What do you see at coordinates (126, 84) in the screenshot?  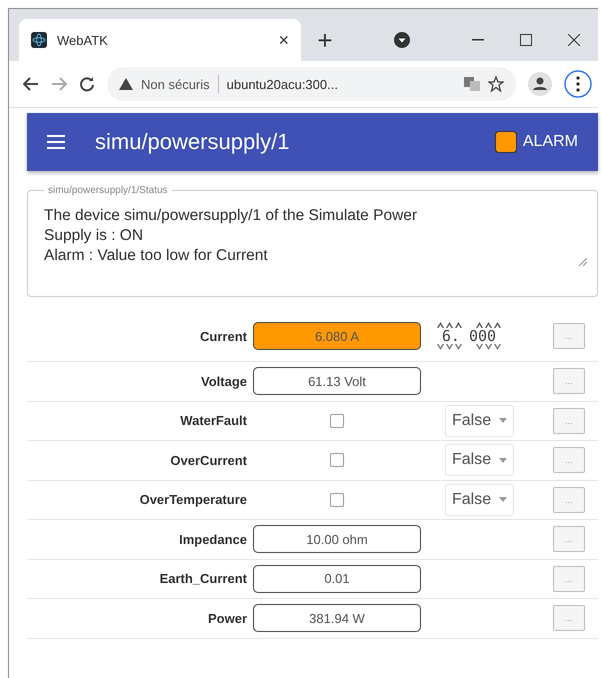 I see `warning-icon` at bounding box center [126, 84].